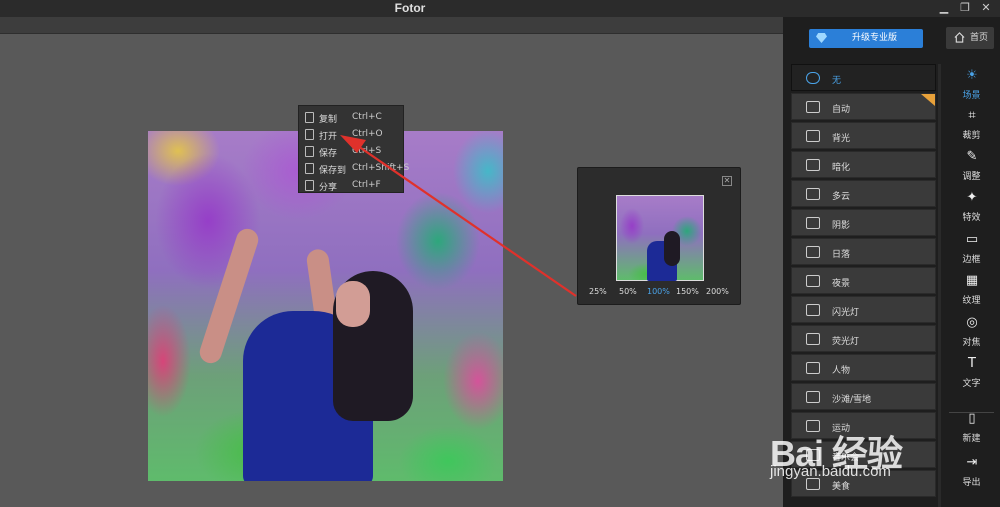 This screenshot has height=507, width=1000. I want to click on fluorescent-icon, so click(813, 339).